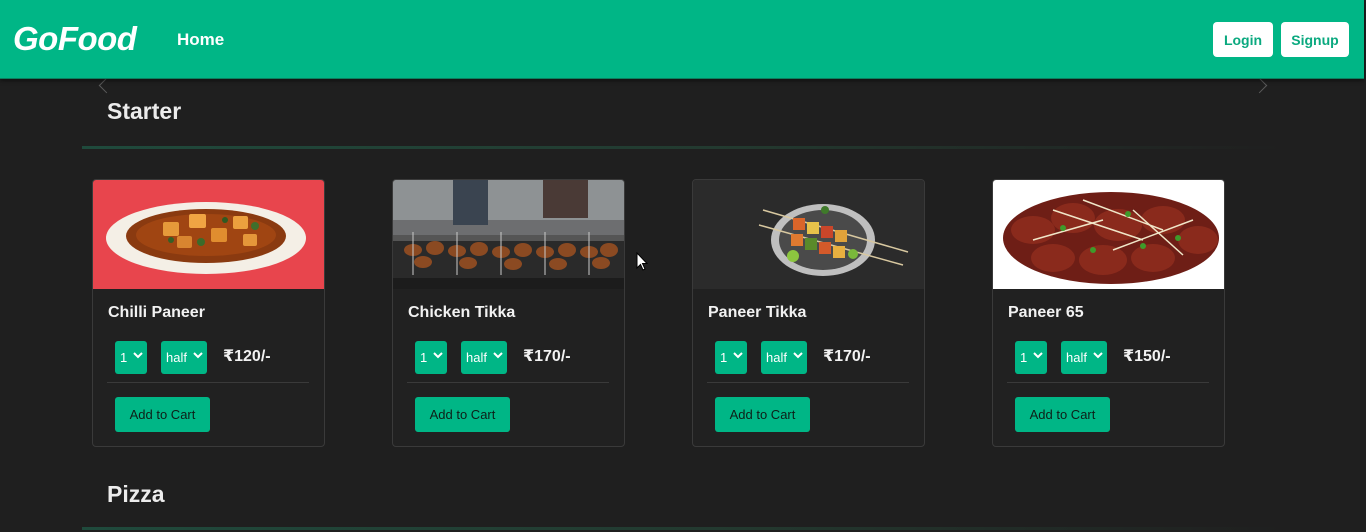 This screenshot has height=532, width=1366. Describe the element at coordinates (757, 312) in the screenshot. I see `food-name: Paneer Tikka` at that location.